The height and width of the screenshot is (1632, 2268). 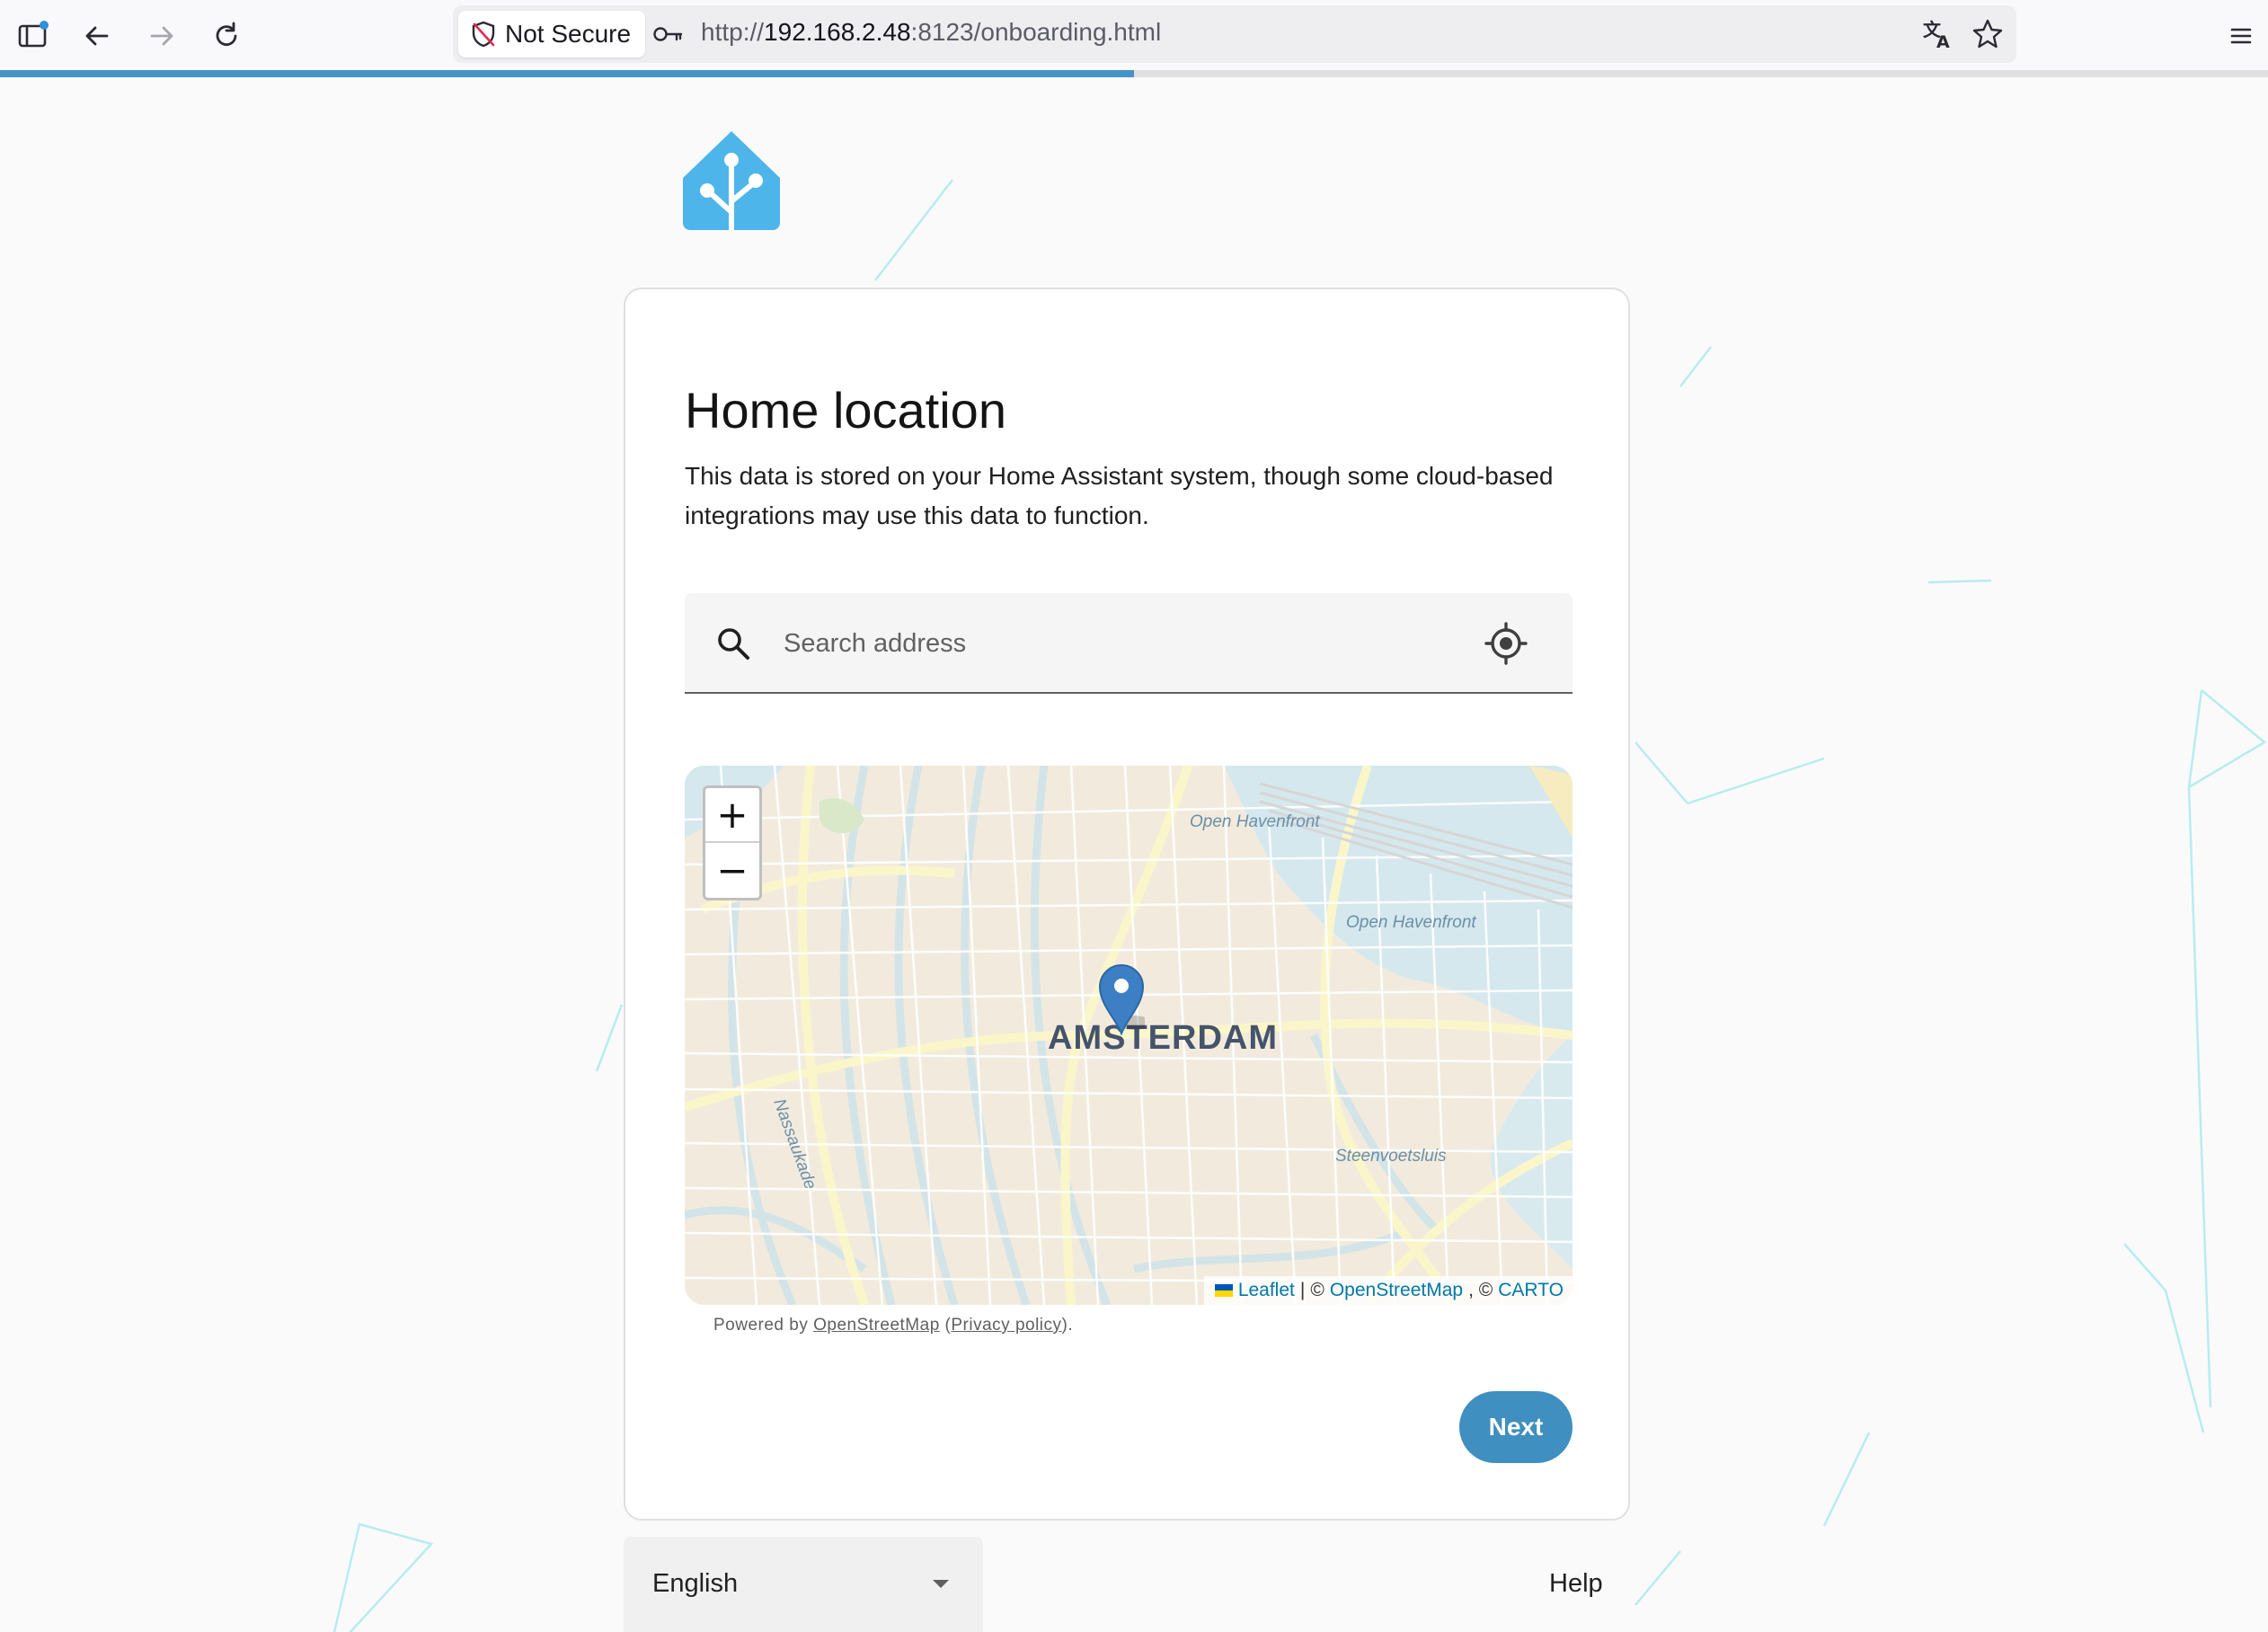 I want to click on map-label-city: AMSTERDAM, so click(x=1163, y=1038).